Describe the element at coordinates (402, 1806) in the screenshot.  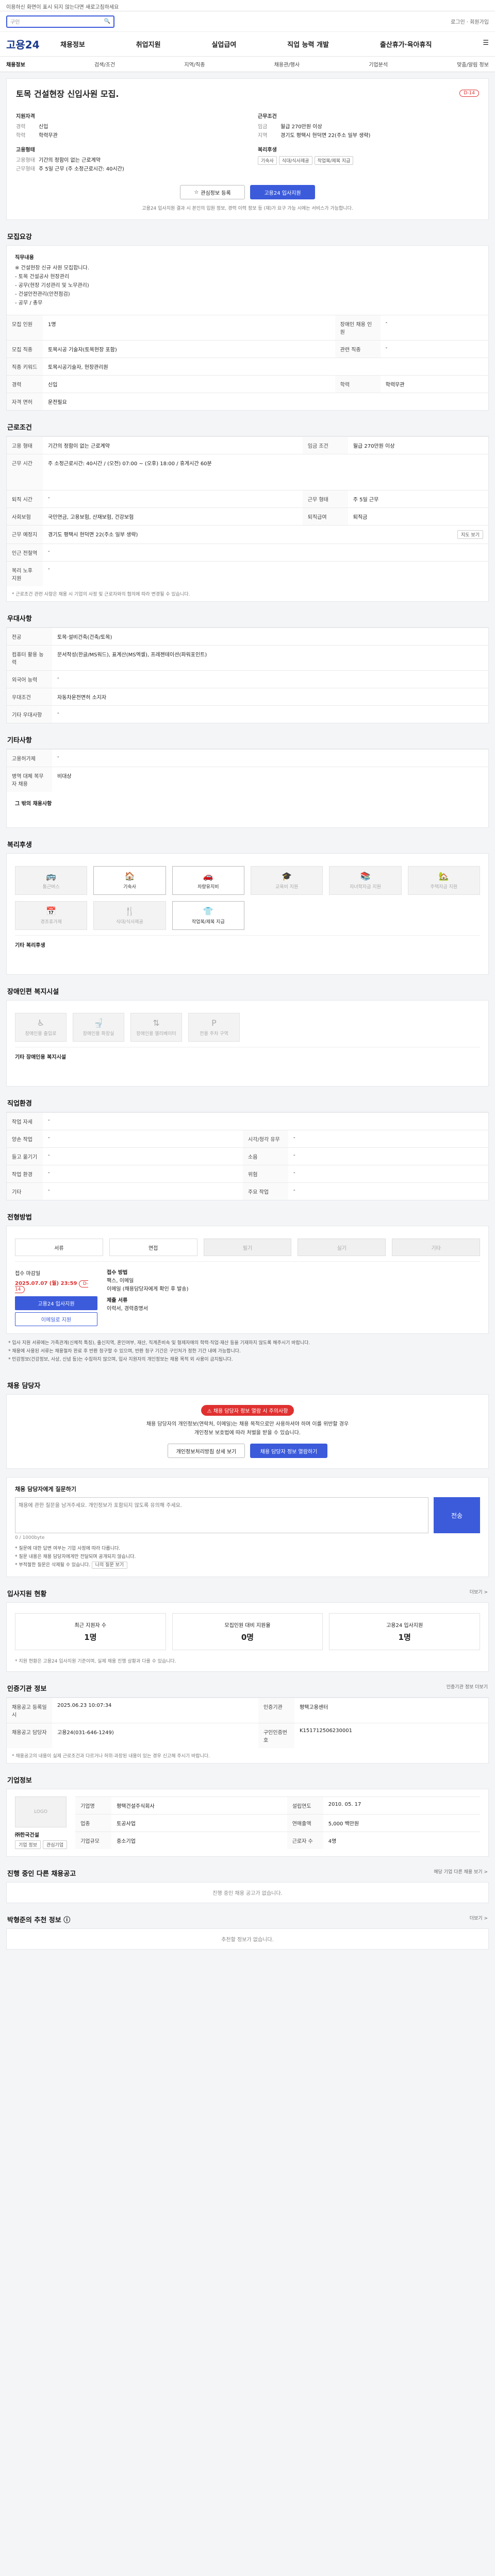
I see `cell-value: 2010. 05. 17` at that location.